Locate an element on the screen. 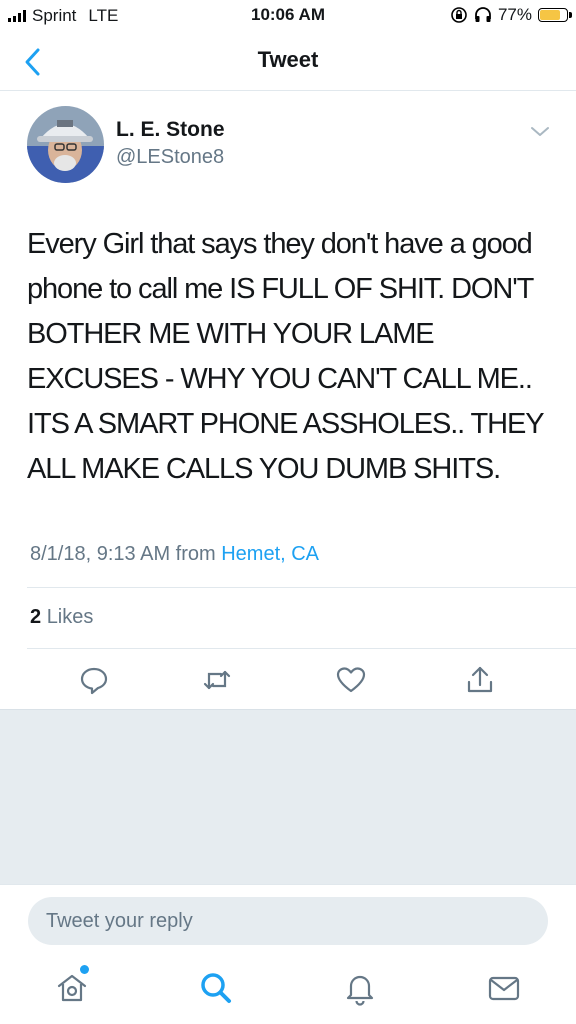 This screenshot has width=576, height=1024. avatar-image is located at coordinates (65, 144).